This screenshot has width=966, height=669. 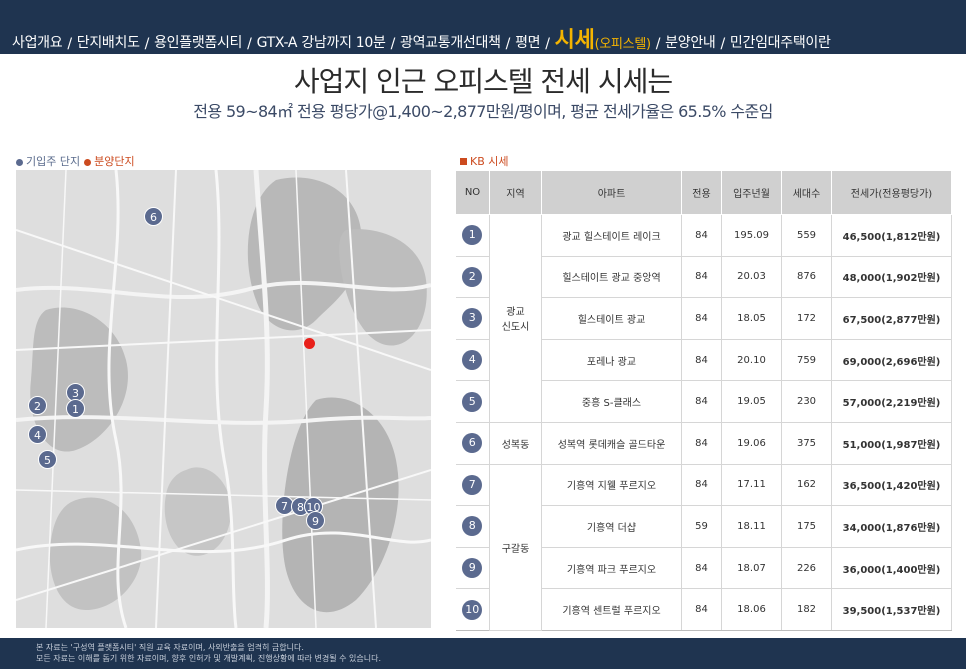 I want to click on price-cell: 46,500(1,812만원), so click(x=891, y=235).